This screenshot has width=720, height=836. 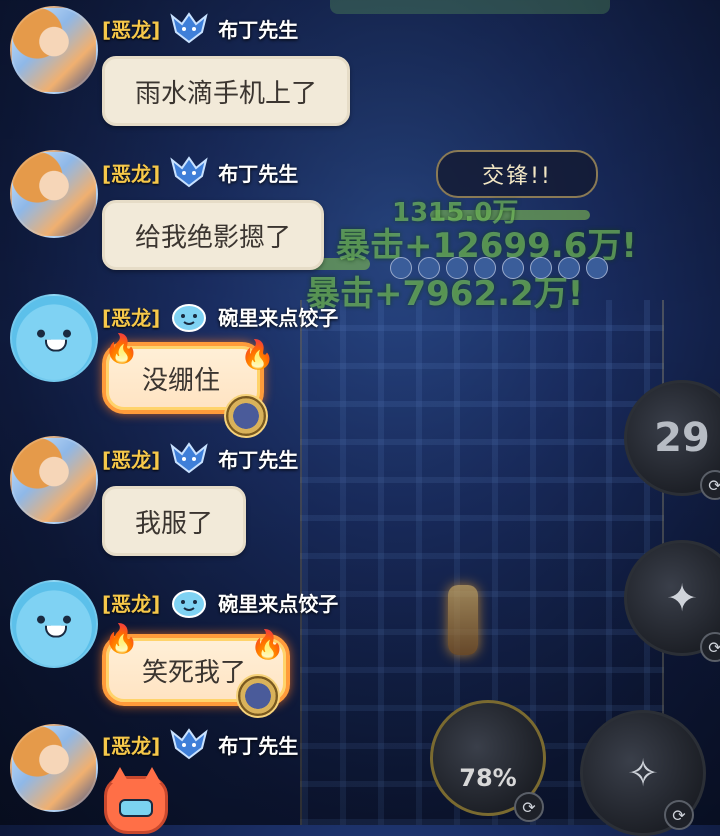 I want to click on chat-bubble: 雨水滴手机上了, so click(x=226, y=91).